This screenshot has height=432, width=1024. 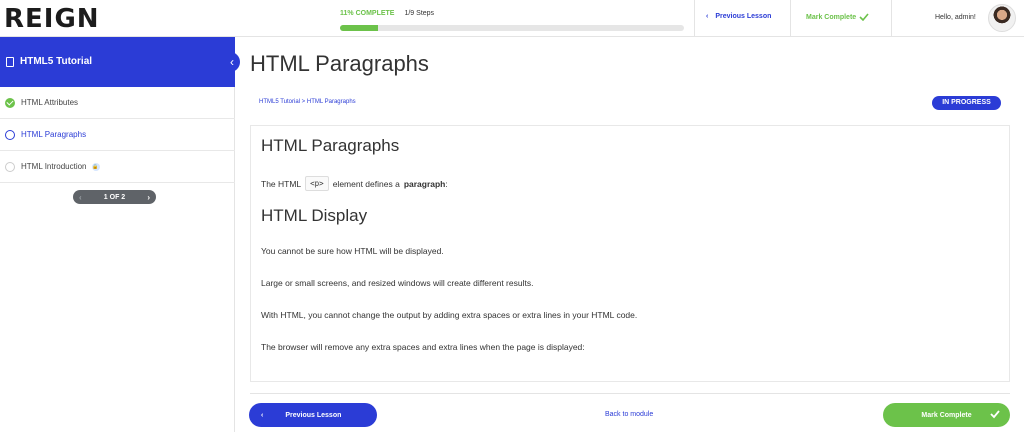 I want to click on pager-label: 1 OF 2, so click(x=114, y=197).